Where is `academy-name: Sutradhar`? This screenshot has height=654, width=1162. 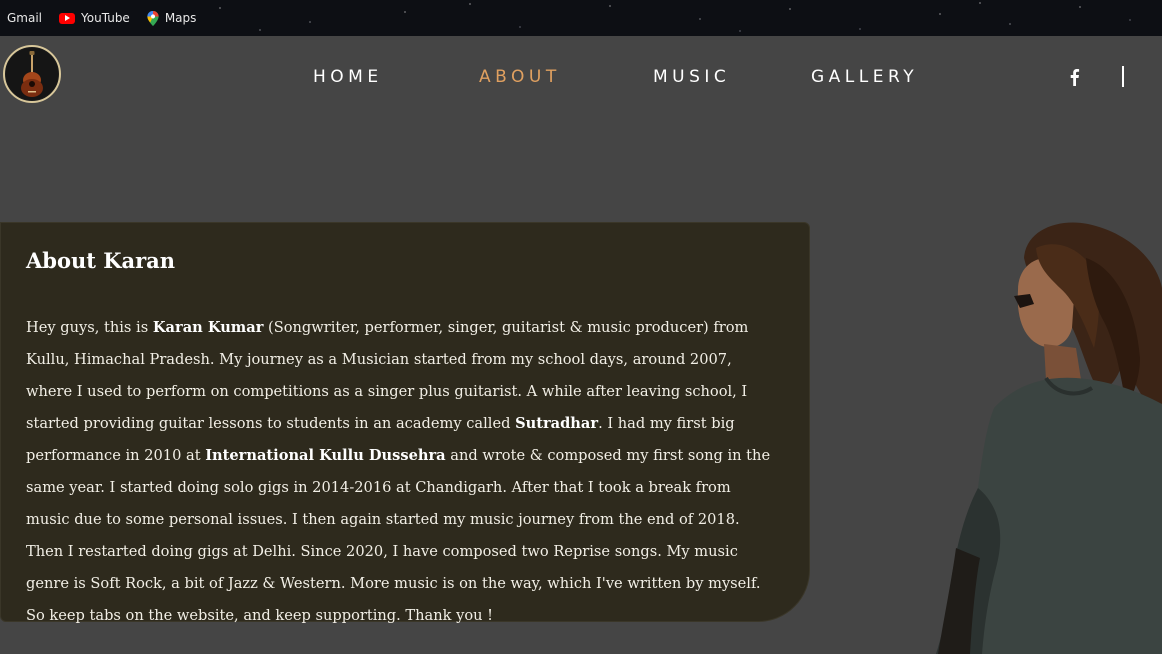 academy-name: Sutradhar is located at coordinates (557, 423).